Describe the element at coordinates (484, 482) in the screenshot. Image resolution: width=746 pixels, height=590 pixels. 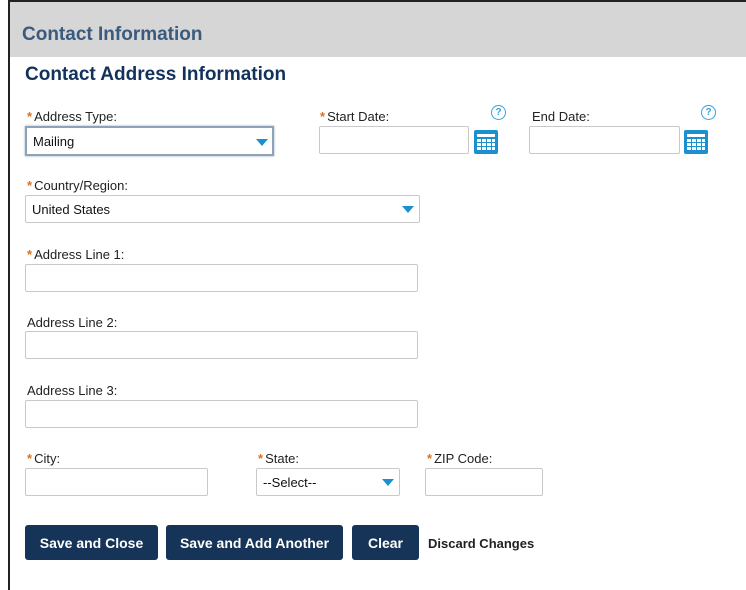
I see `zip-input` at that location.